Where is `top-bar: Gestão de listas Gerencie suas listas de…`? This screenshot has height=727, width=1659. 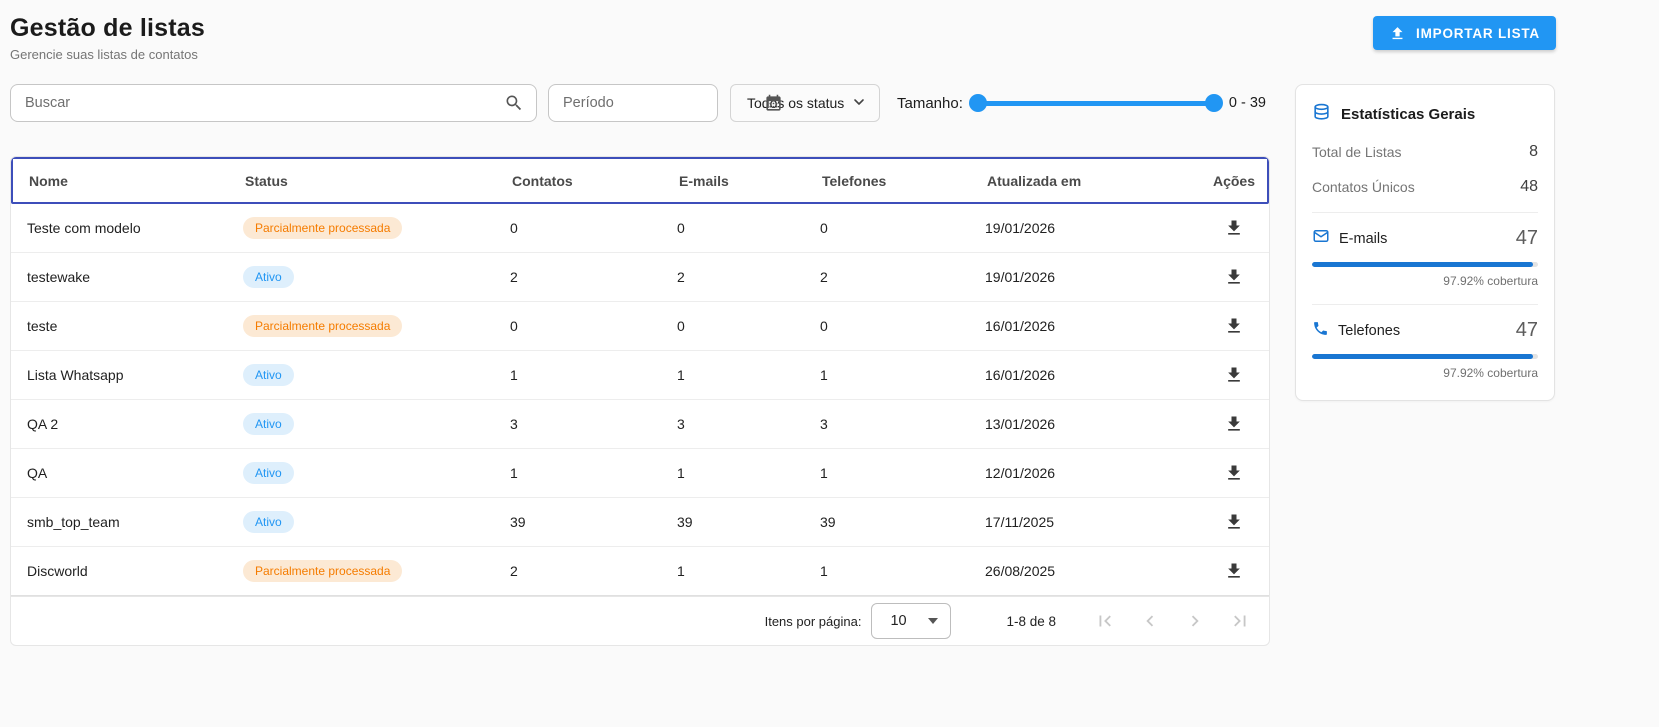
top-bar: Gestão de listas Gerencie suas listas de… is located at coordinates (783, 38).